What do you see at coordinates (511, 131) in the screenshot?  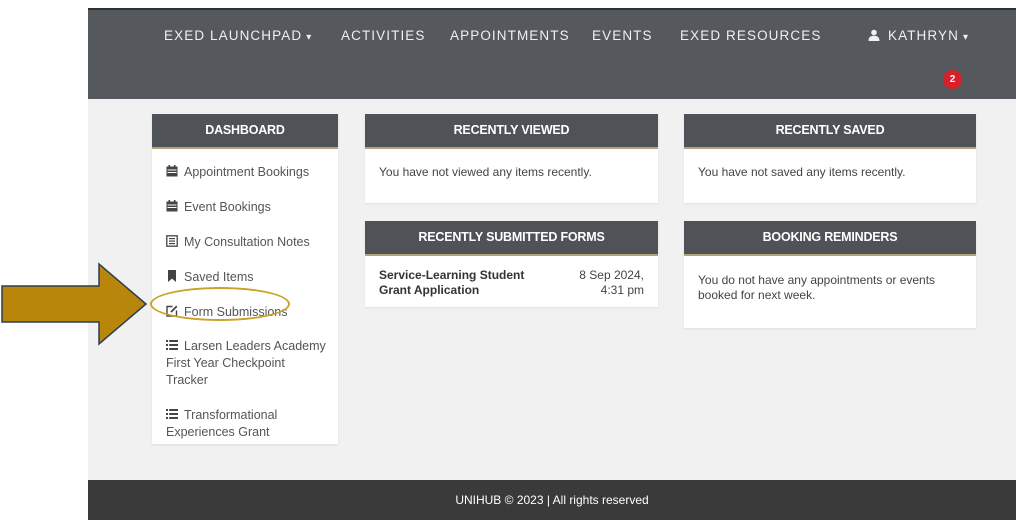 I see `recently-viewed-title: RECENTLY VIEWED` at bounding box center [511, 131].